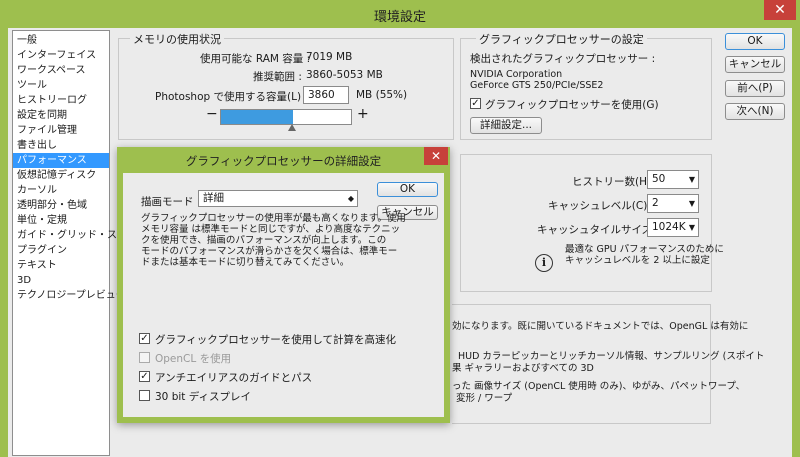 The height and width of the screenshot is (457, 800). I want to click on dialog-close-icon: ✕, so click(436, 156).